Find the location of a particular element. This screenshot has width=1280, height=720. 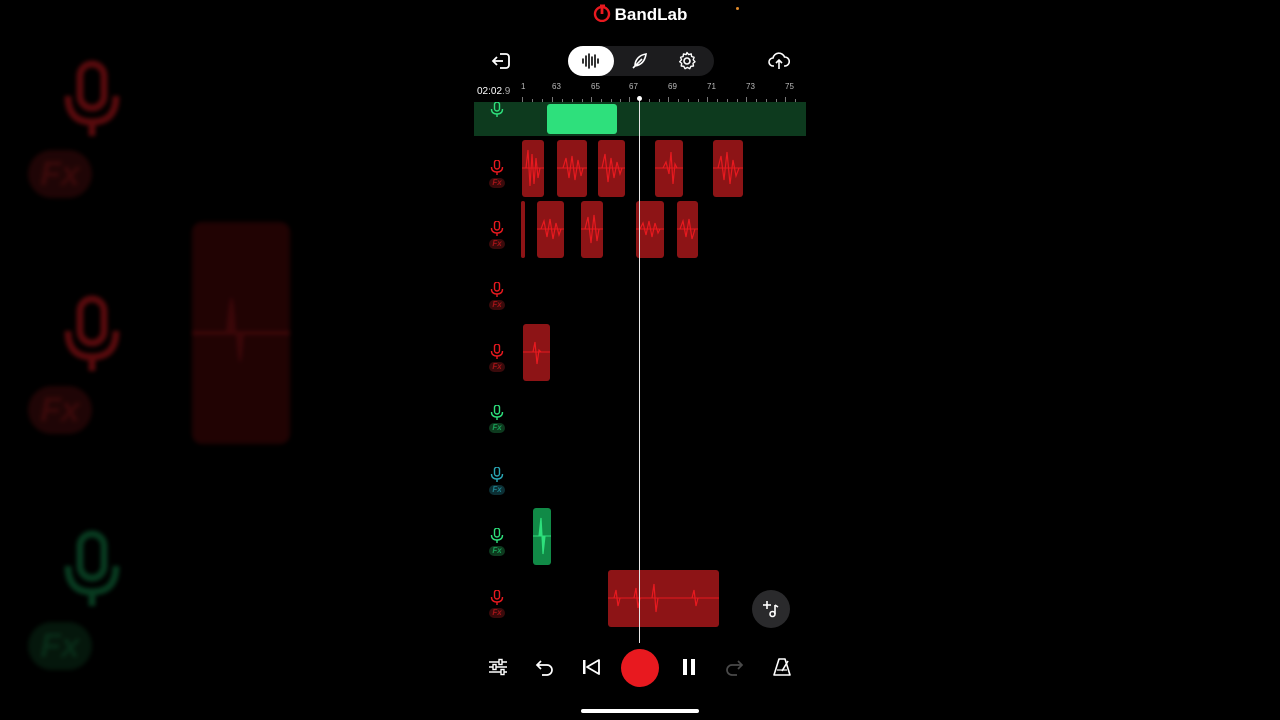

mixer-button is located at coordinates (498, 667).